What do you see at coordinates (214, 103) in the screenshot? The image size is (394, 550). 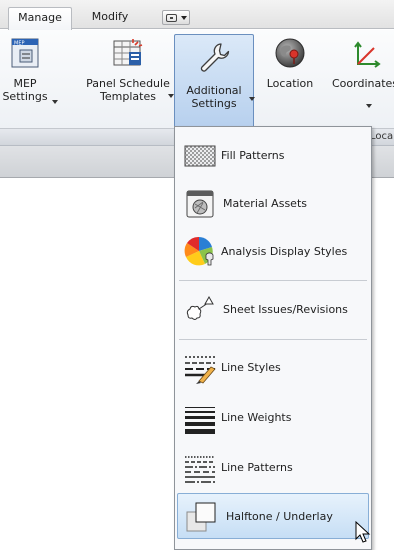 I see `additional-settings-label-2: Settings` at bounding box center [214, 103].